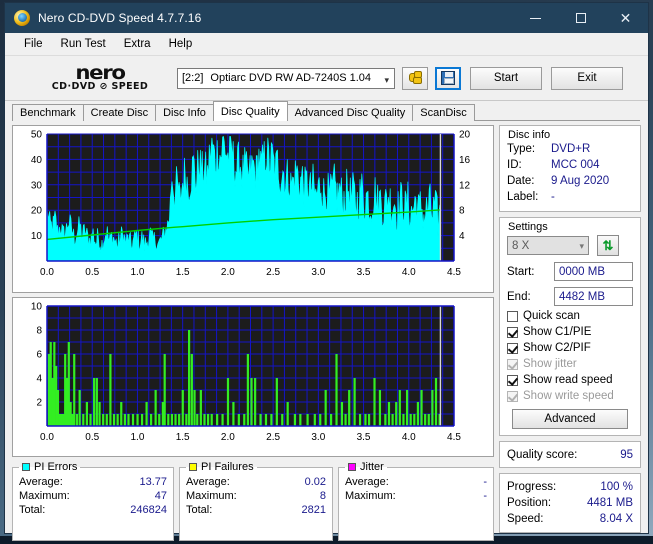  I want to click on svg-text: 0.5, so click(92, 437).